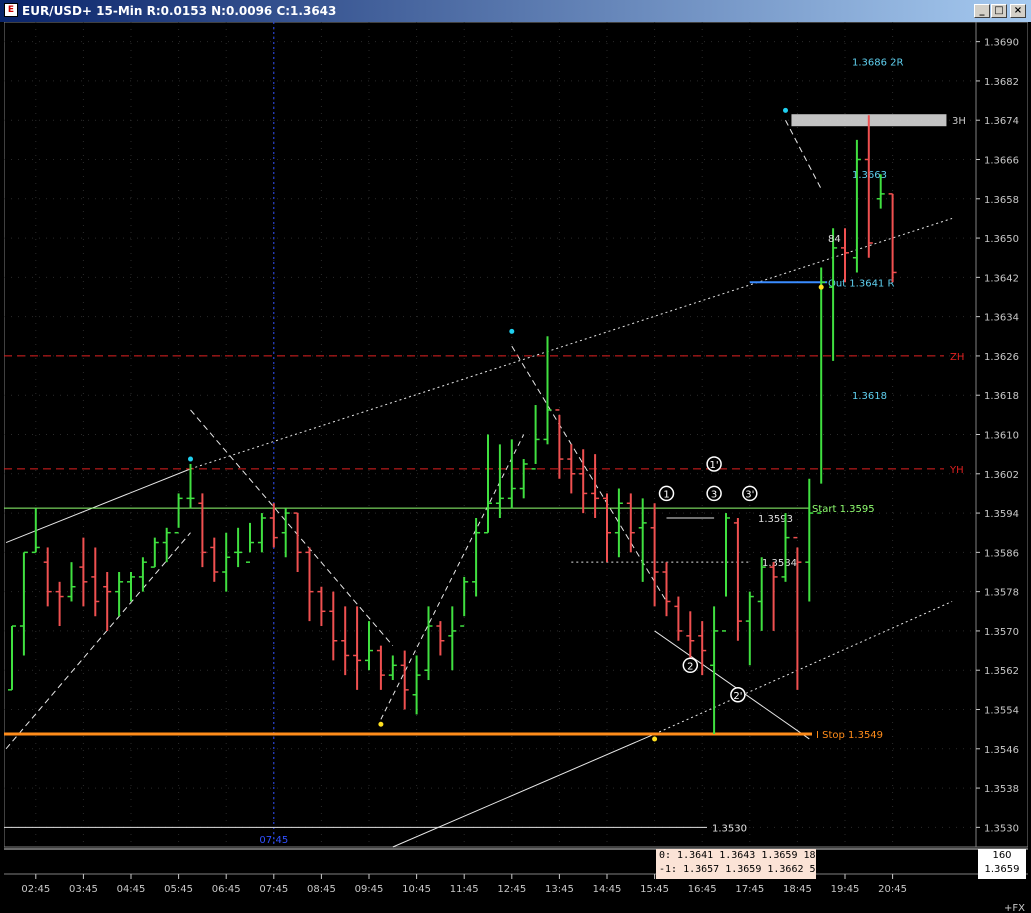  Describe the element at coordinates (999, 11) in the screenshot. I see `maximize-button: □` at that location.